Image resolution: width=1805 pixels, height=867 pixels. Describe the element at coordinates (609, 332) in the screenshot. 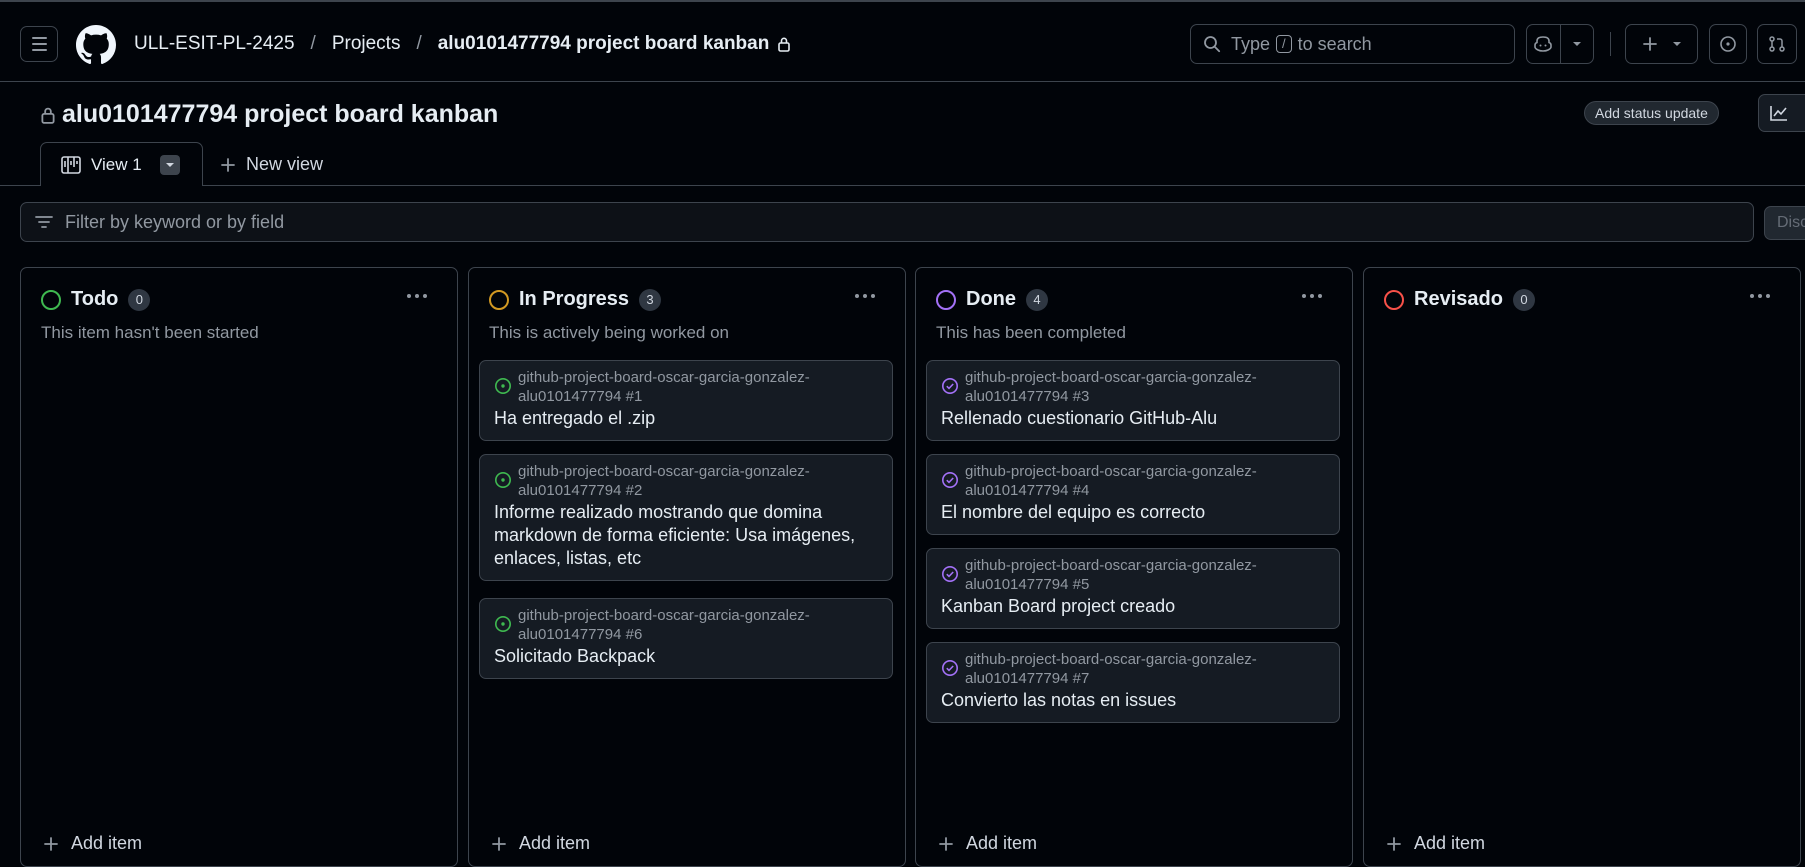

I see `column-description: This is actively being worked on` at that location.